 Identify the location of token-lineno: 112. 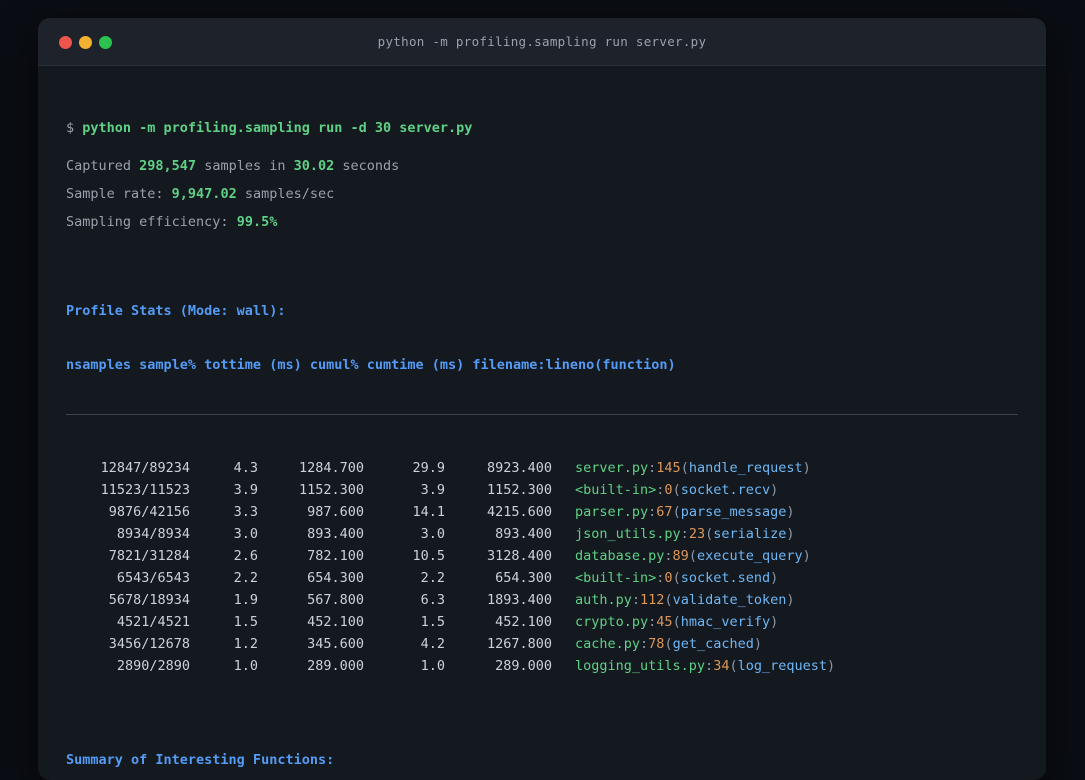
(652, 600).